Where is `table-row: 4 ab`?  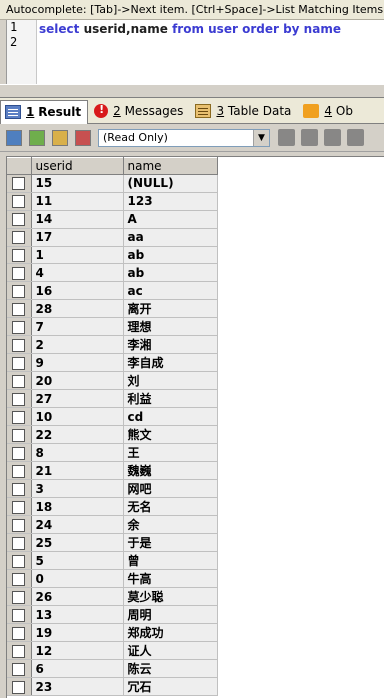
table-row: 4 ab is located at coordinates (112, 273).